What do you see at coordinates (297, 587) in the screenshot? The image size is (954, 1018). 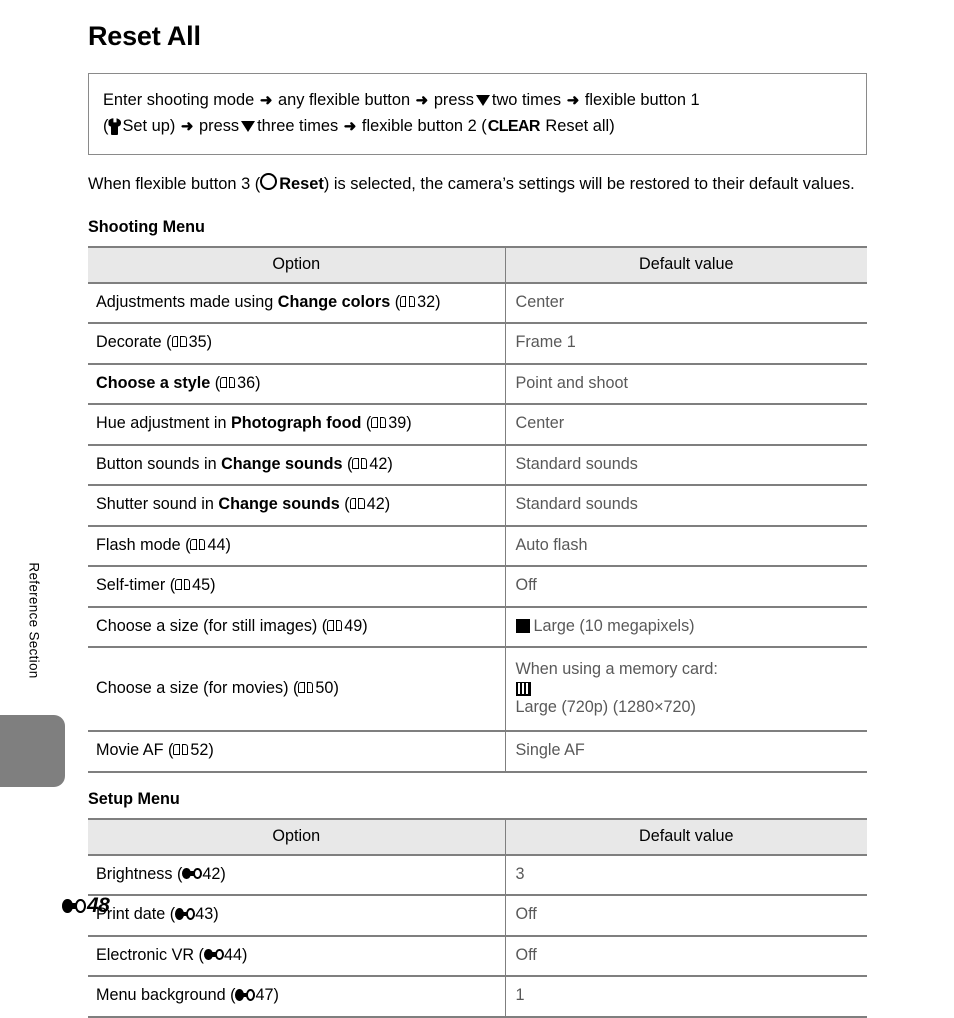 I see `option-cell: Self-timer (45)` at bounding box center [297, 587].